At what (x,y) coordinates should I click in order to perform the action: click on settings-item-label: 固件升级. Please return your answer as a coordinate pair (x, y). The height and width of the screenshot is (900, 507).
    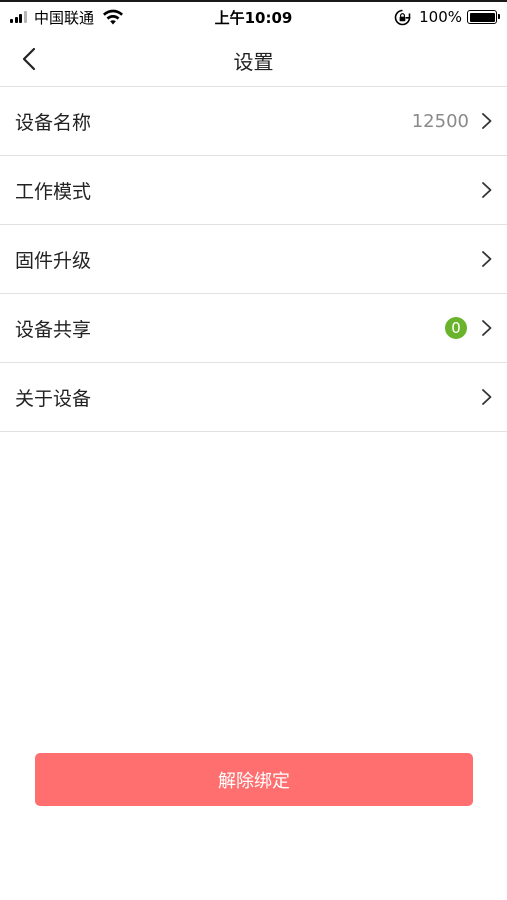
    Looking at the image, I should click on (53, 260).